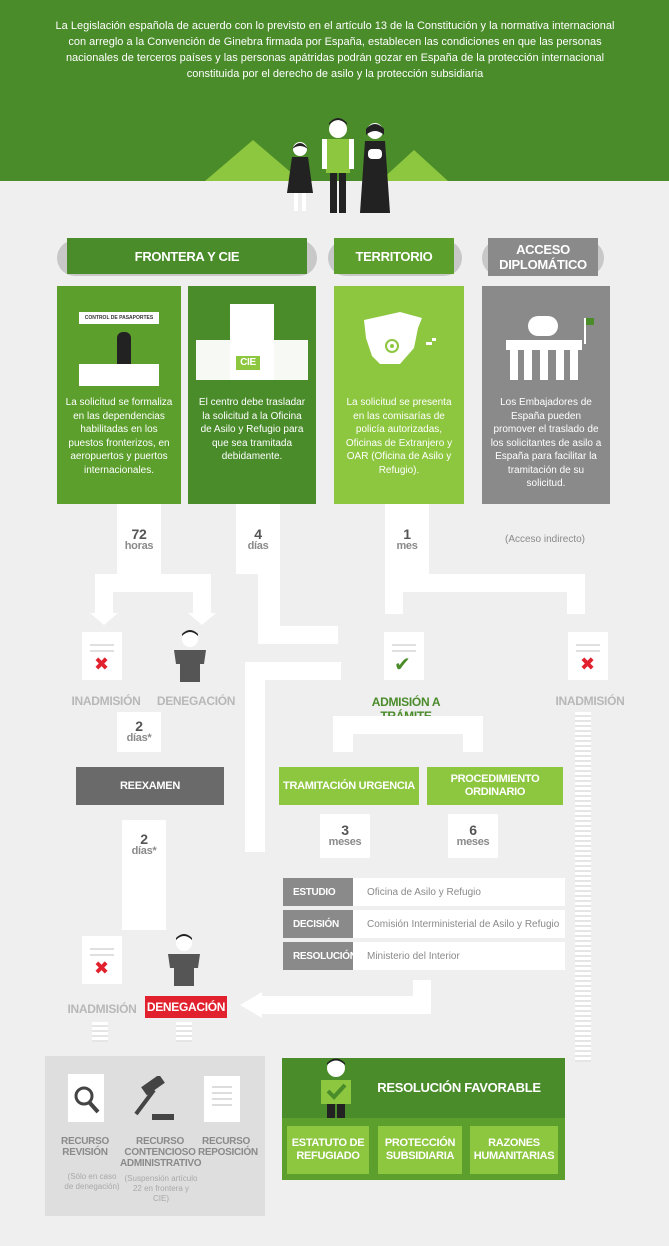 The image size is (669, 1246). I want to click on ordinario-box: PROCEDIMIENTO ORDINARIO, so click(495, 786).